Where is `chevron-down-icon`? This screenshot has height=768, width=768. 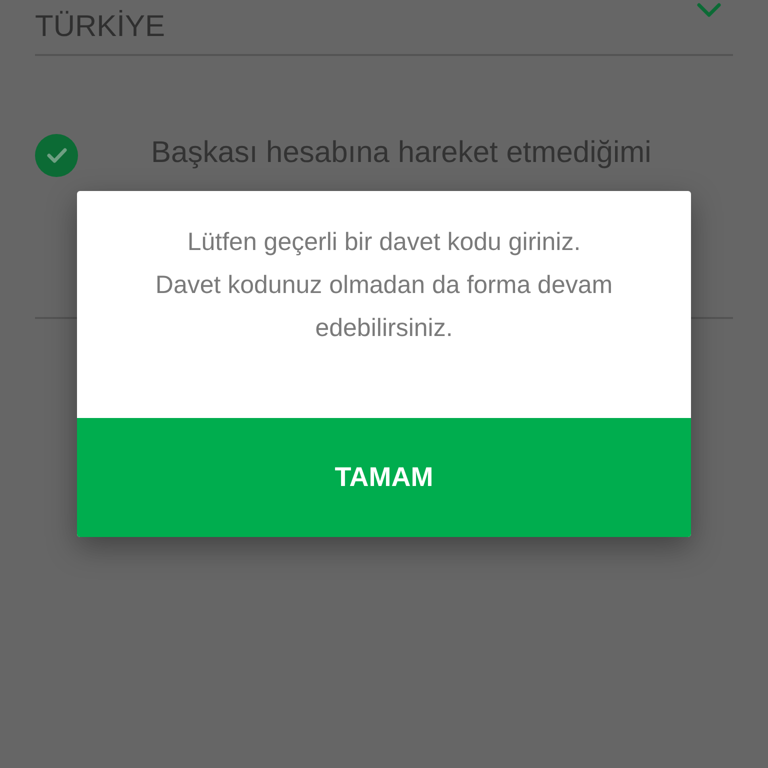
chevron-down-icon is located at coordinates (709, 10).